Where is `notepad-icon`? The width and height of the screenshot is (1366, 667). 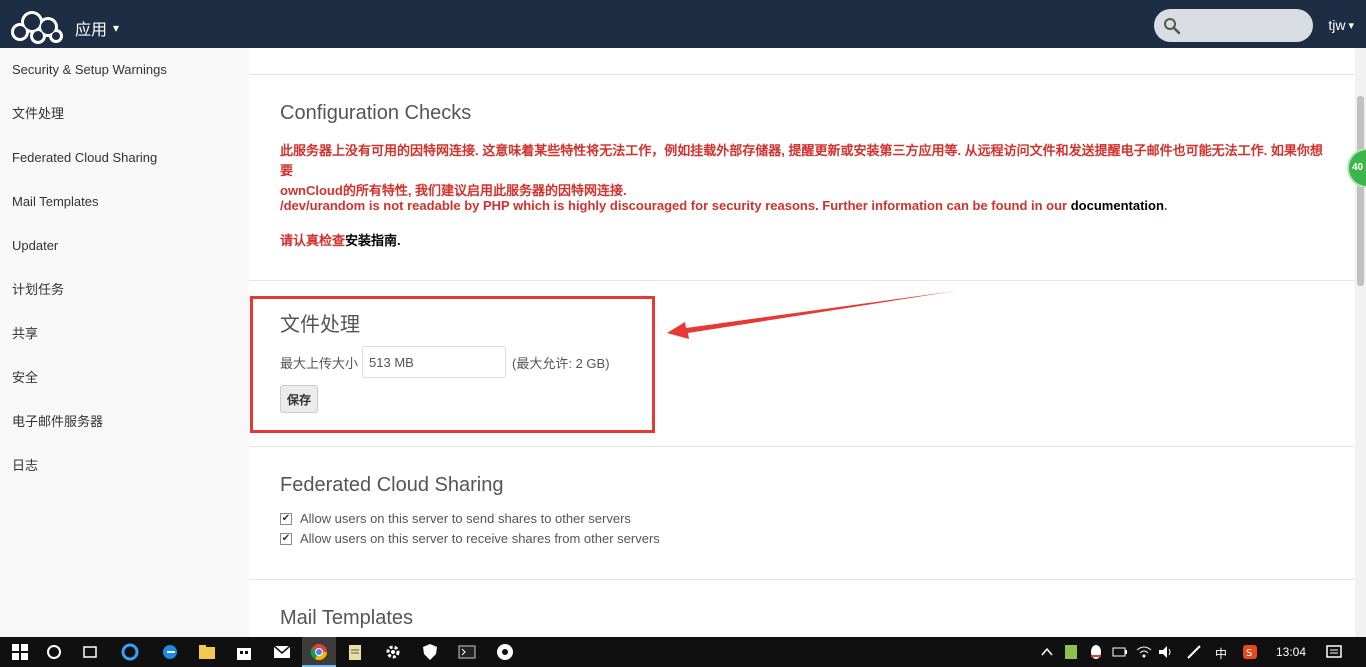
notepad-icon is located at coordinates (355, 652).